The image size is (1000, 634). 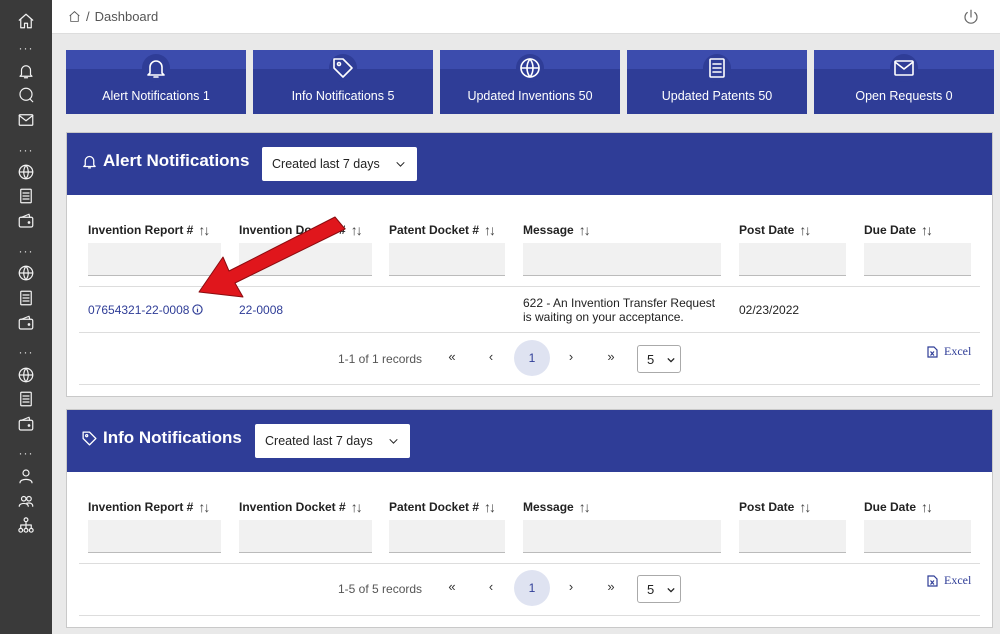 What do you see at coordinates (619, 303) in the screenshot?
I see `message-line: 622 - An Invention Transfer Request` at bounding box center [619, 303].